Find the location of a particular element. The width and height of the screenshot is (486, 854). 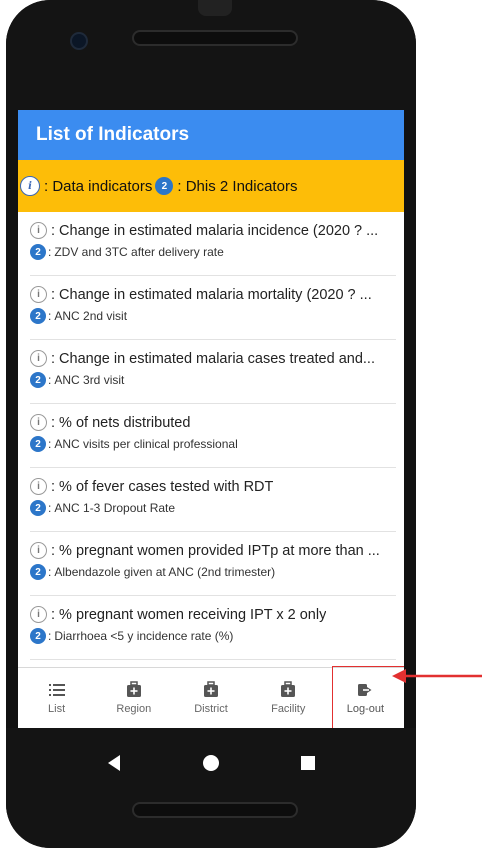

dhis2-indicator-name: Diarrhoea <5 y incidence rate (%) is located at coordinates (144, 636).